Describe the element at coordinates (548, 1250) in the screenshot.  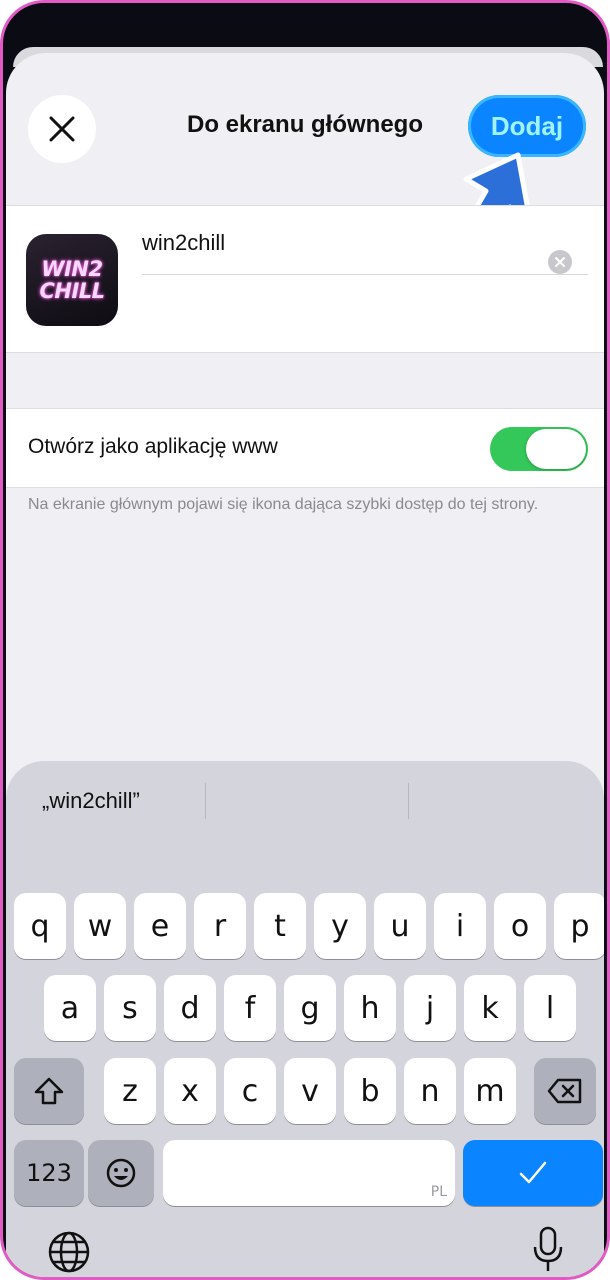
I see `microphone-icon` at that location.